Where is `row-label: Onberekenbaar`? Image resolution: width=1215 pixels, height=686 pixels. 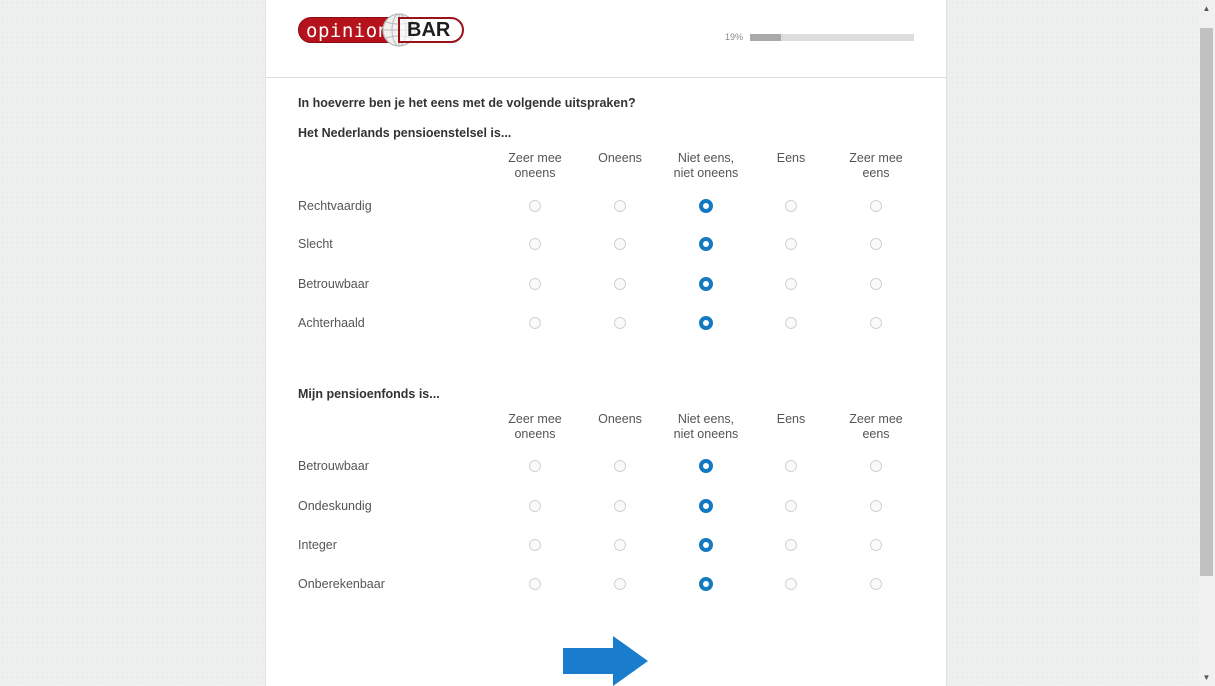 row-label: Onberekenbaar is located at coordinates (341, 584).